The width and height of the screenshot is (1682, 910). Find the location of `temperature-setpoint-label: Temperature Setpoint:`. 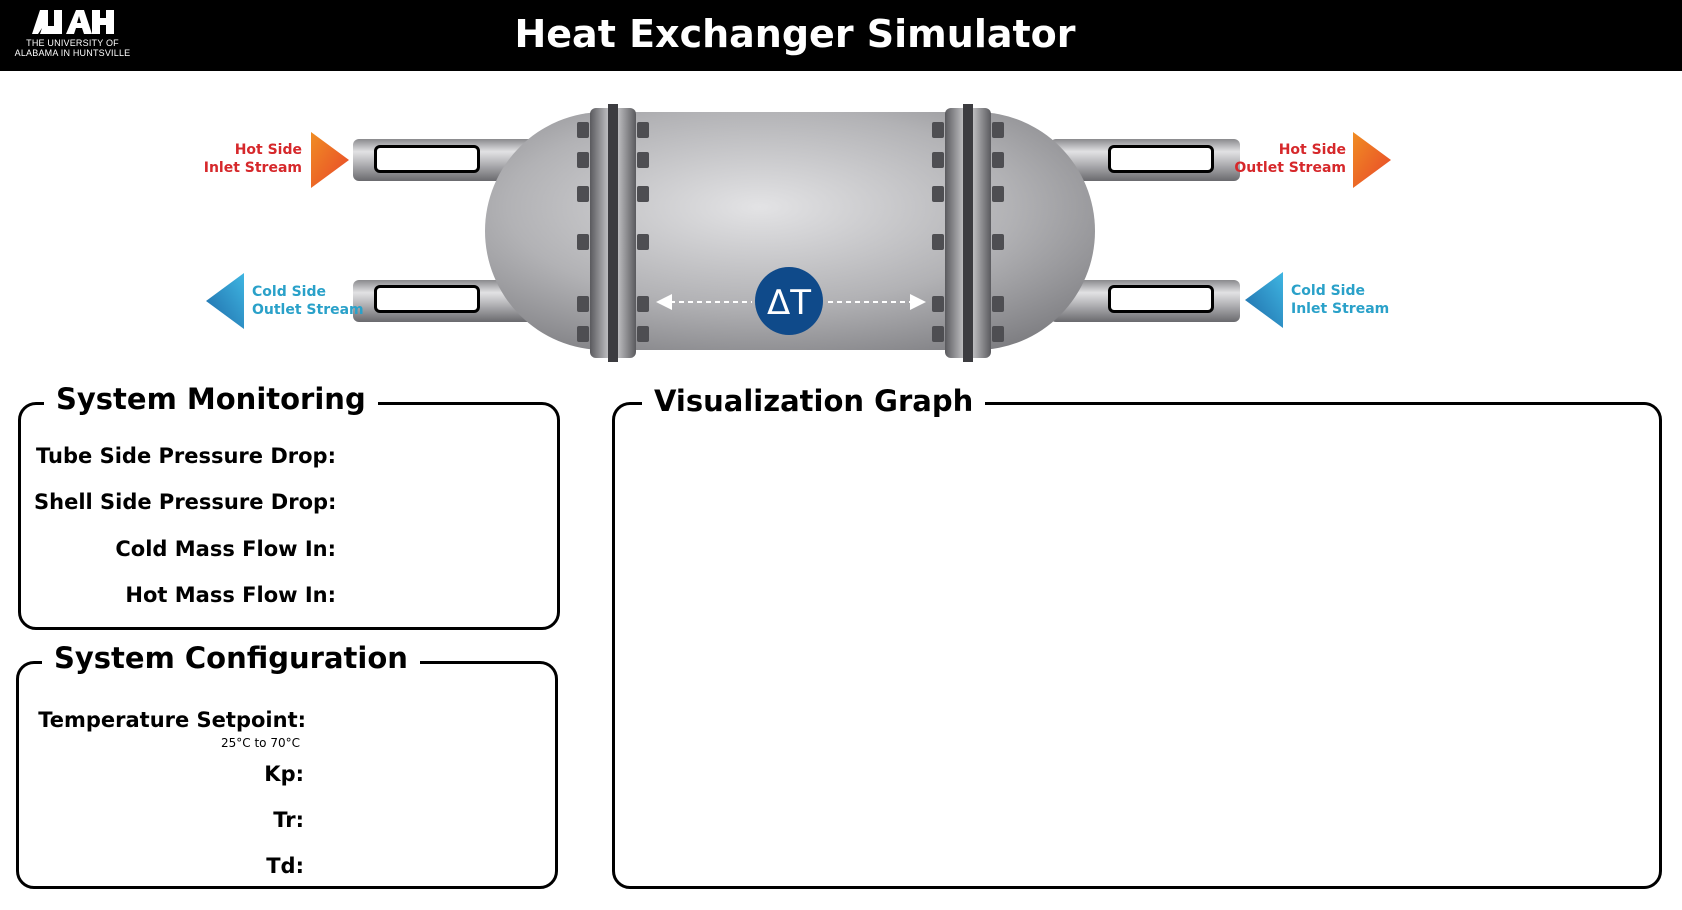

temperature-setpoint-label: Temperature Setpoint: is located at coordinates (172, 720).